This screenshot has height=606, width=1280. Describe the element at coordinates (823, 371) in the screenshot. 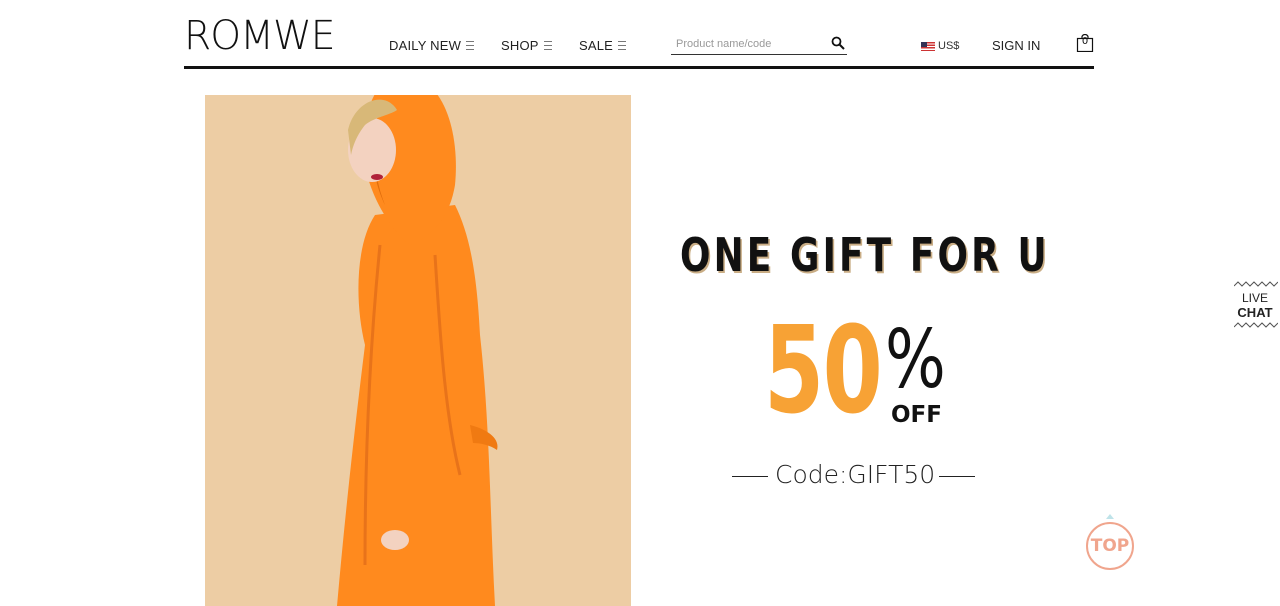

I see `discount-number: 50` at that location.